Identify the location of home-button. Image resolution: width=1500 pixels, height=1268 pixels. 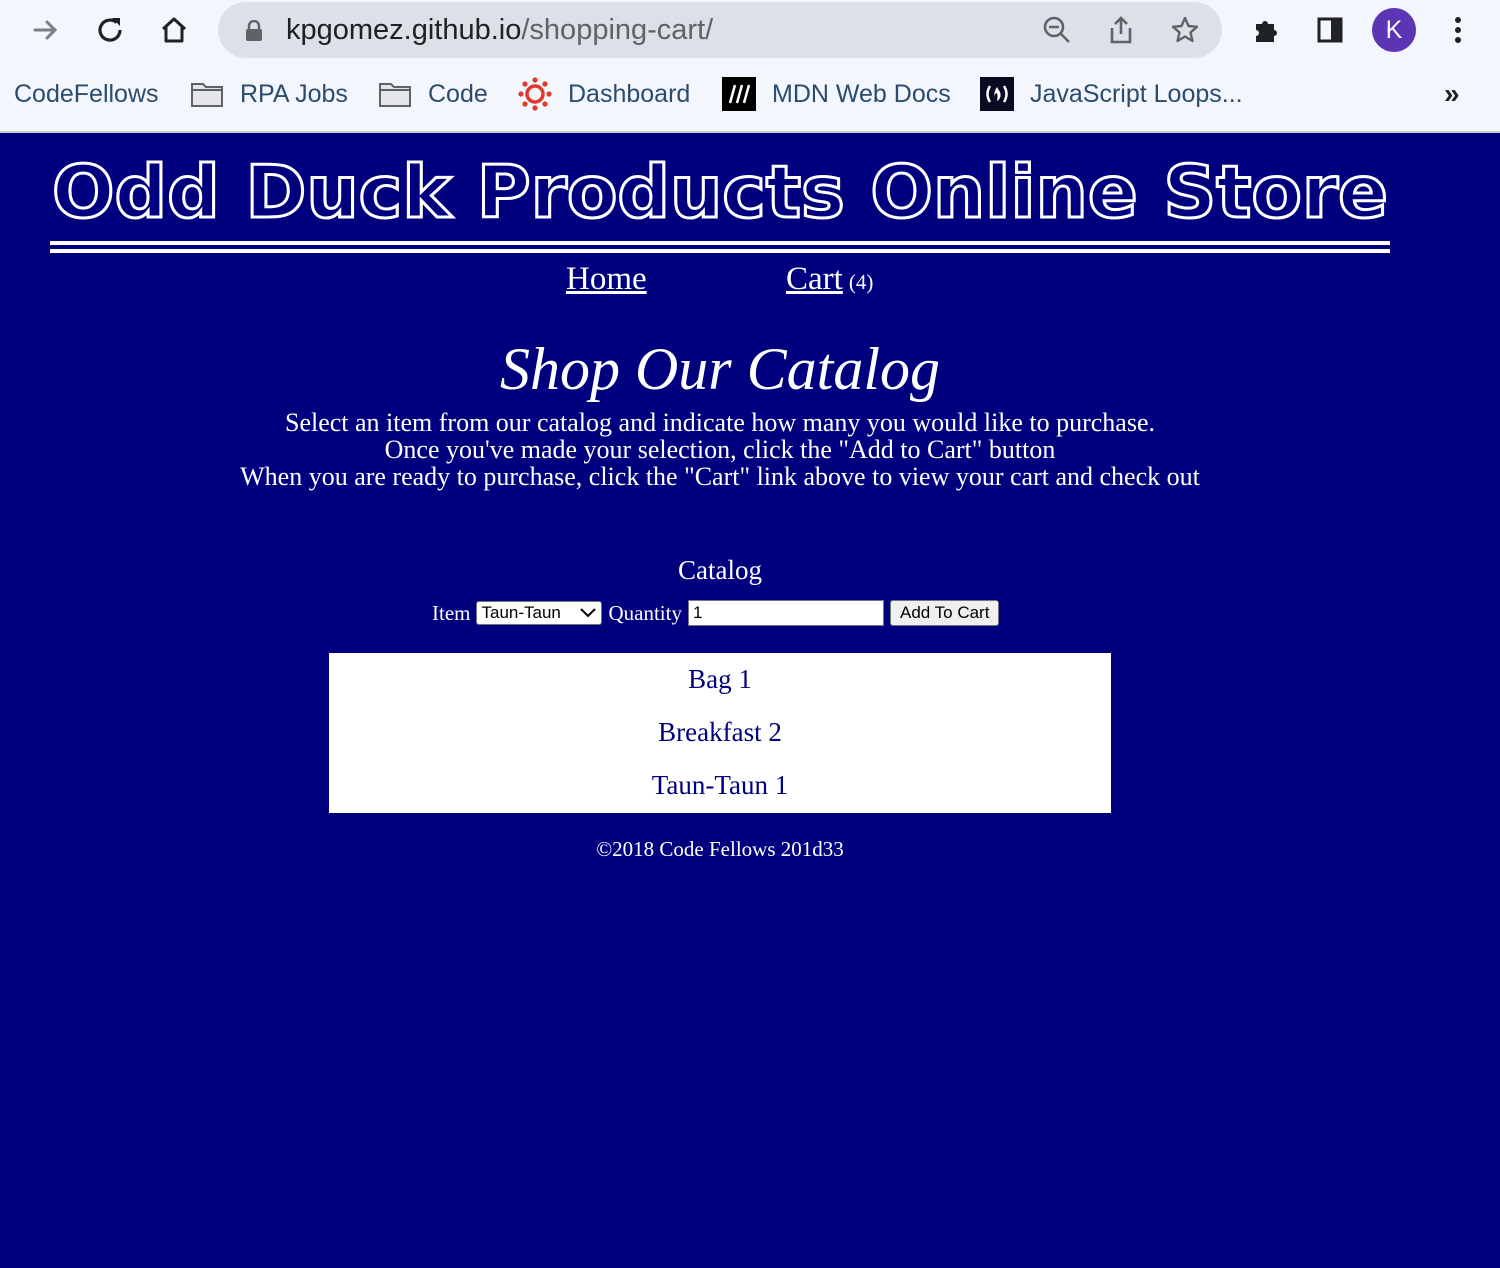
(174, 30).